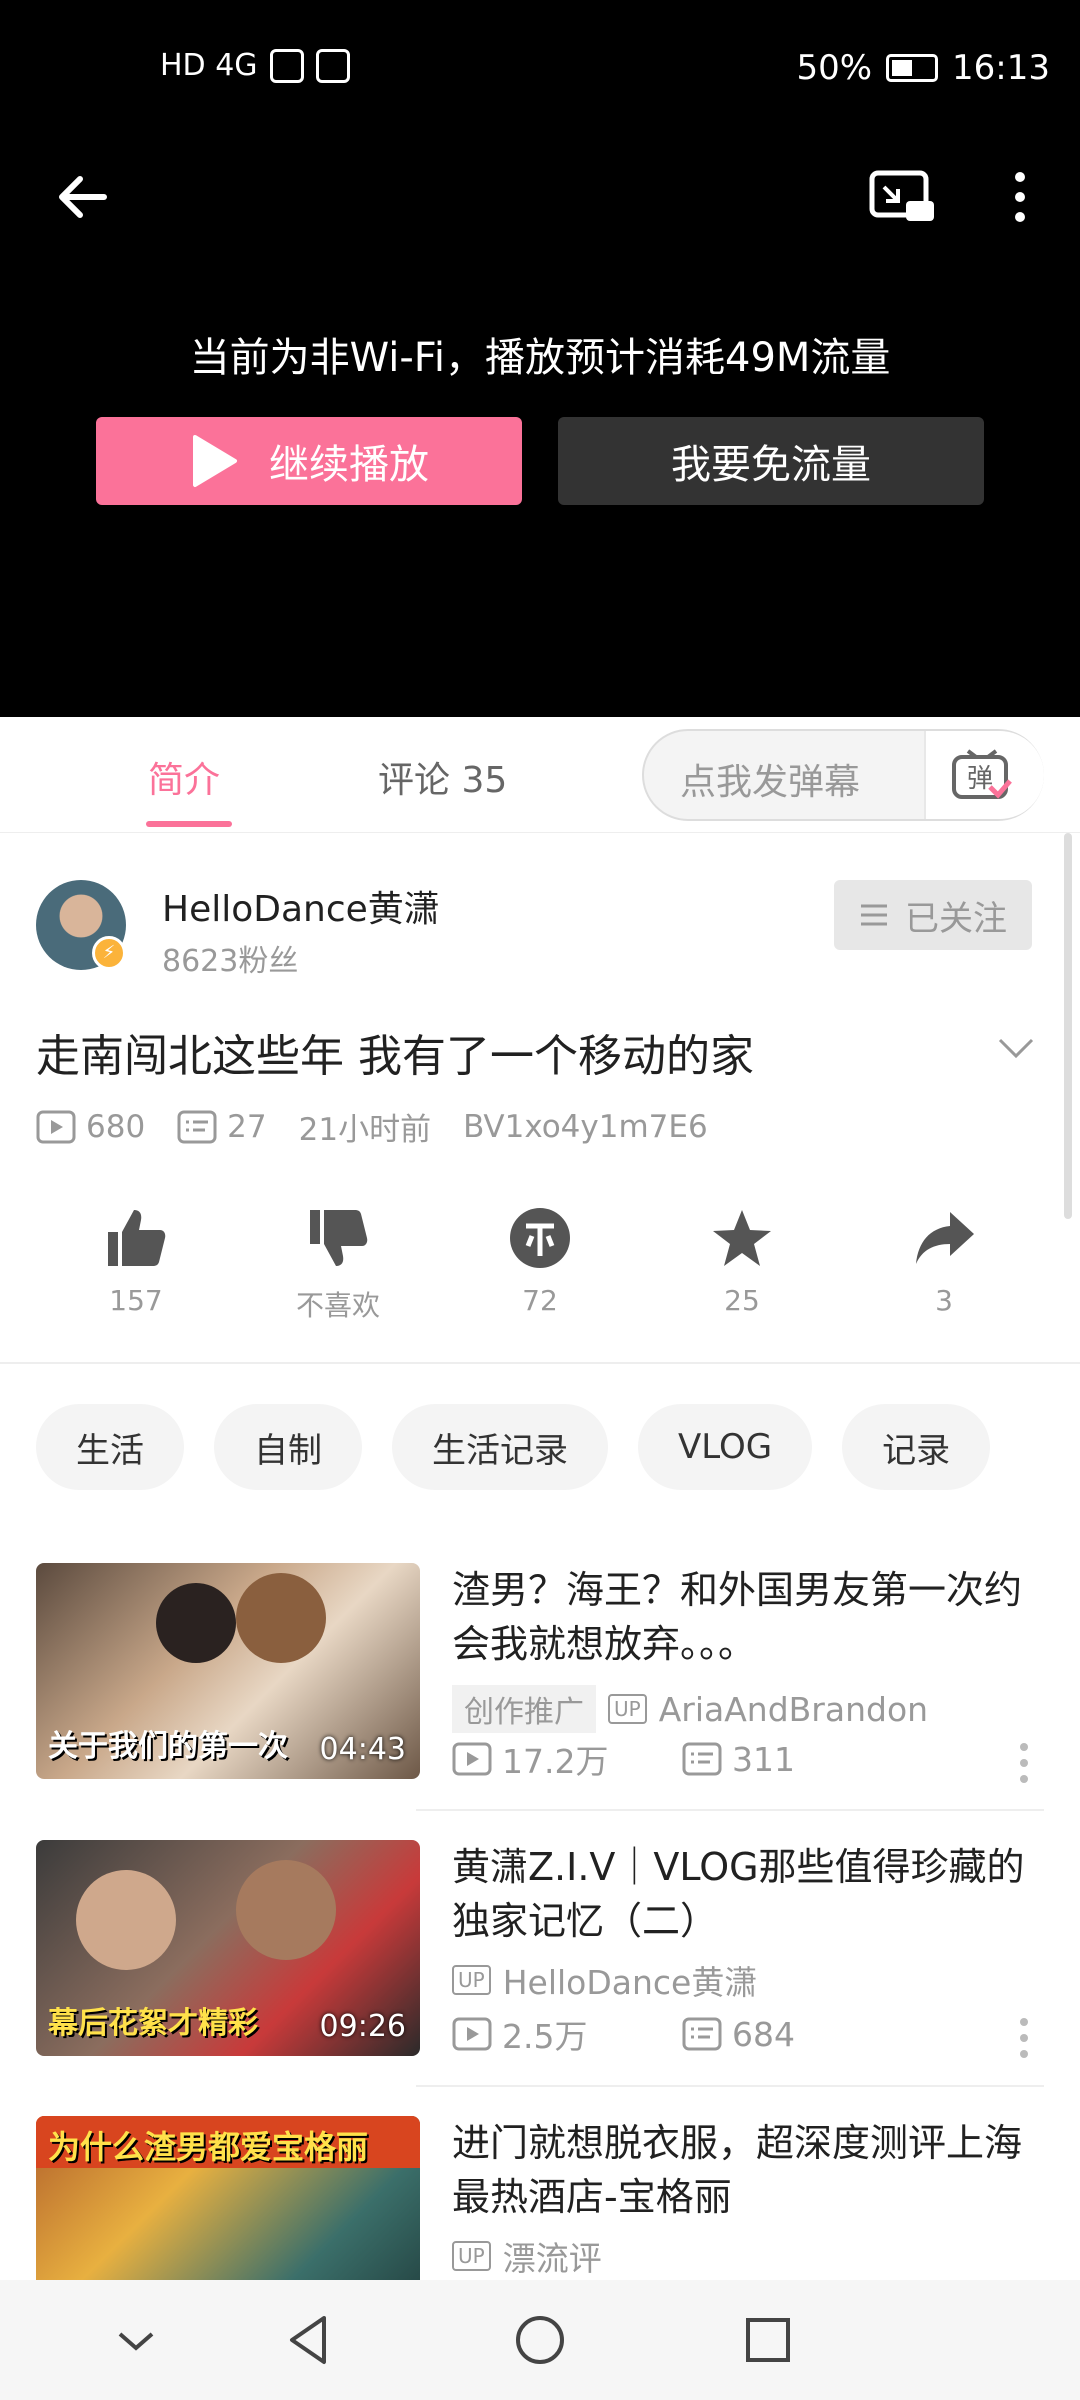 The width and height of the screenshot is (1080, 2400). What do you see at coordinates (168, 1746) in the screenshot?
I see `thumbnail-caption: 关于我们的第一次` at bounding box center [168, 1746].